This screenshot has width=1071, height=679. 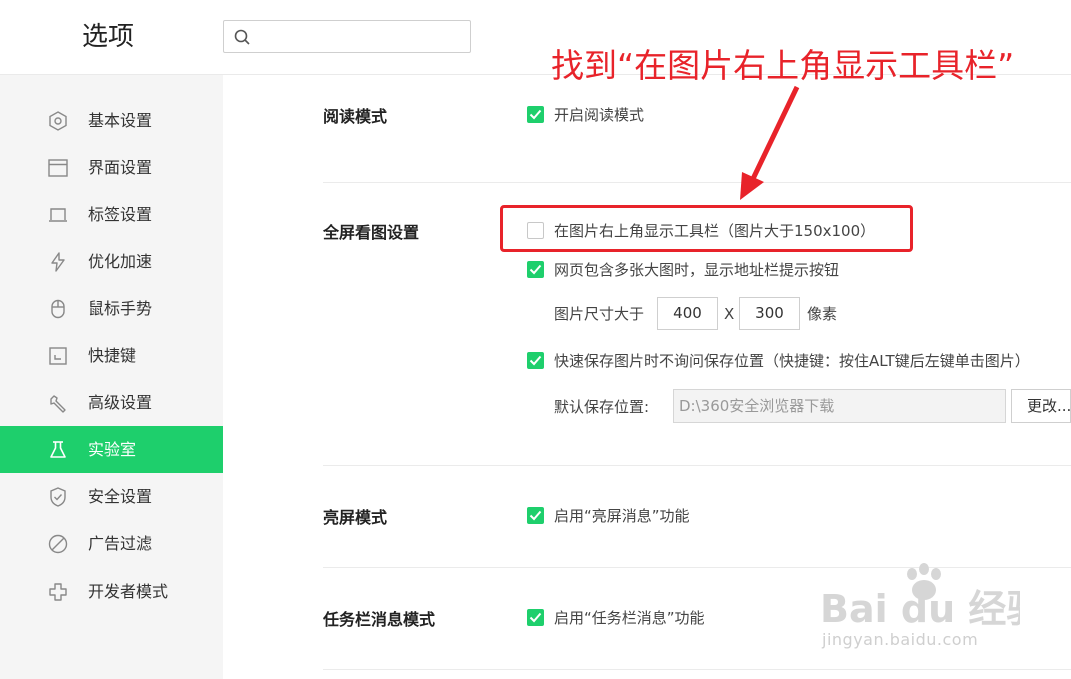 What do you see at coordinates (58, 309) in the screenshot?
I see `mouse-icon` at bounding box center [58, 309].